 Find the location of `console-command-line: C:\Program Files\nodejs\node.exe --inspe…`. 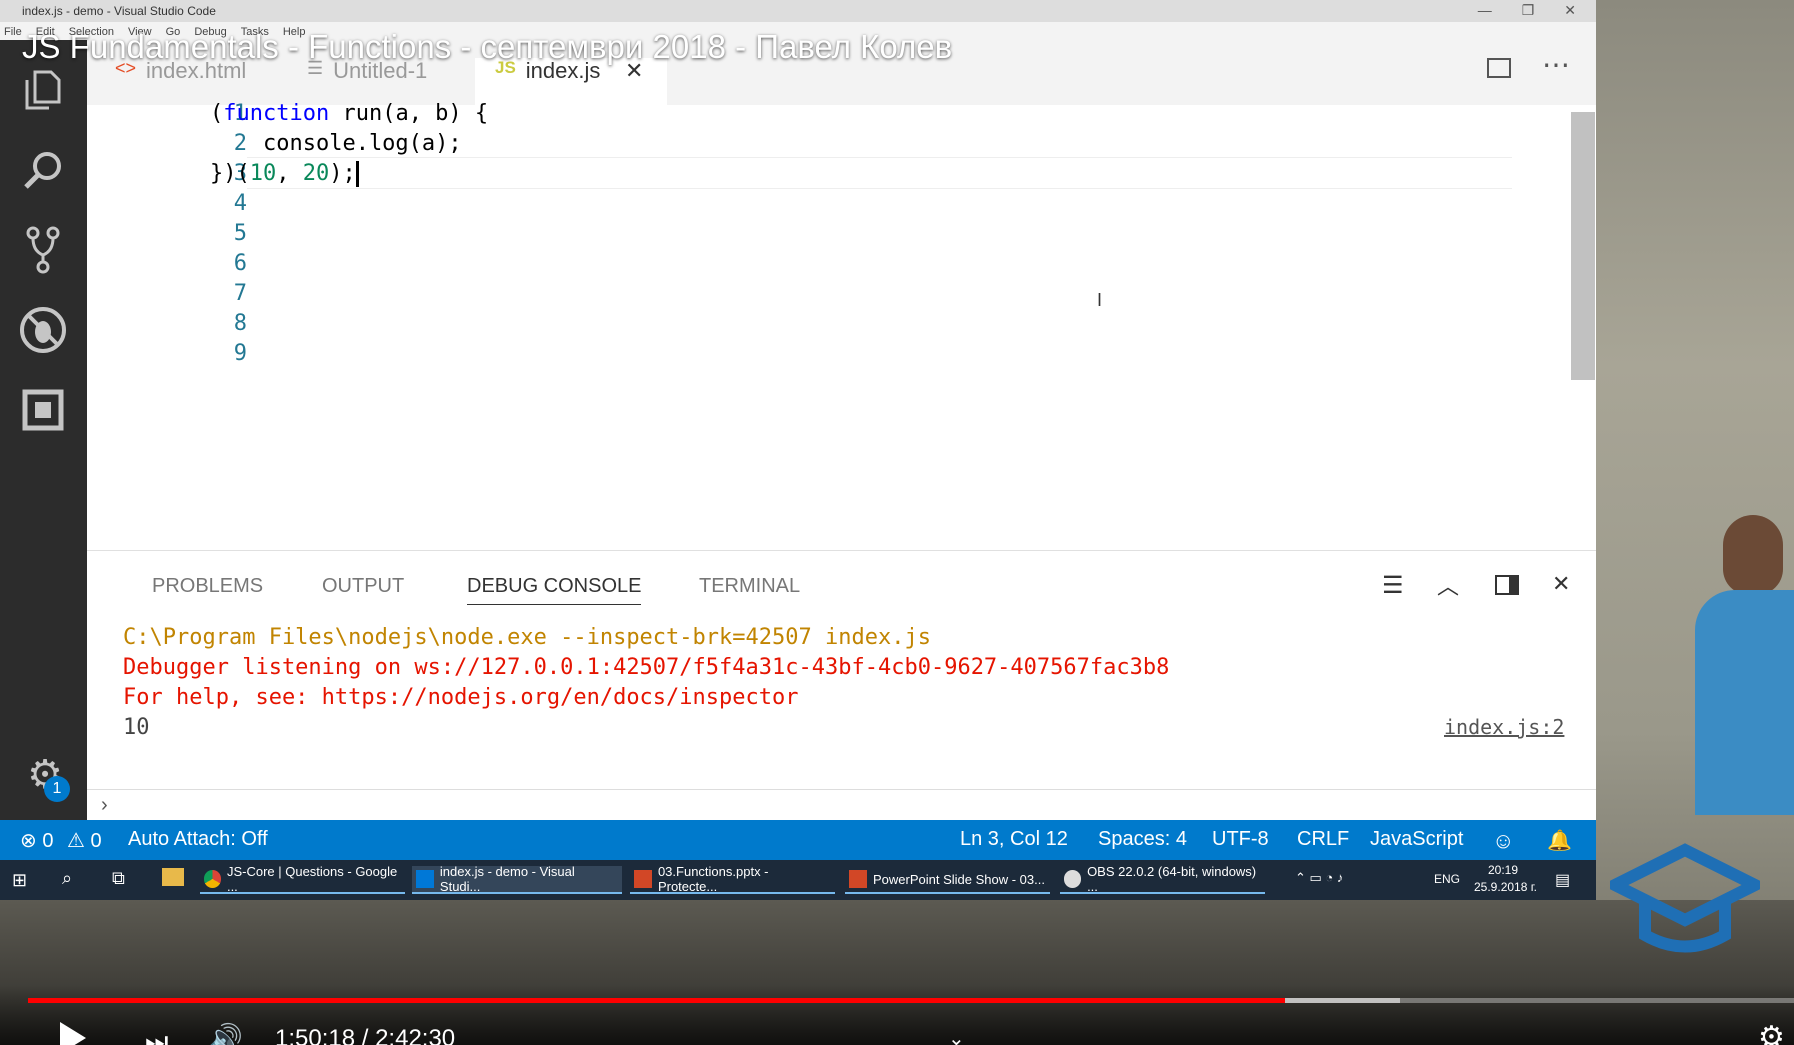

console-command-line: C:\Program Files\nodejs\node.exe --inspe… is located at coordinates (527, 637).